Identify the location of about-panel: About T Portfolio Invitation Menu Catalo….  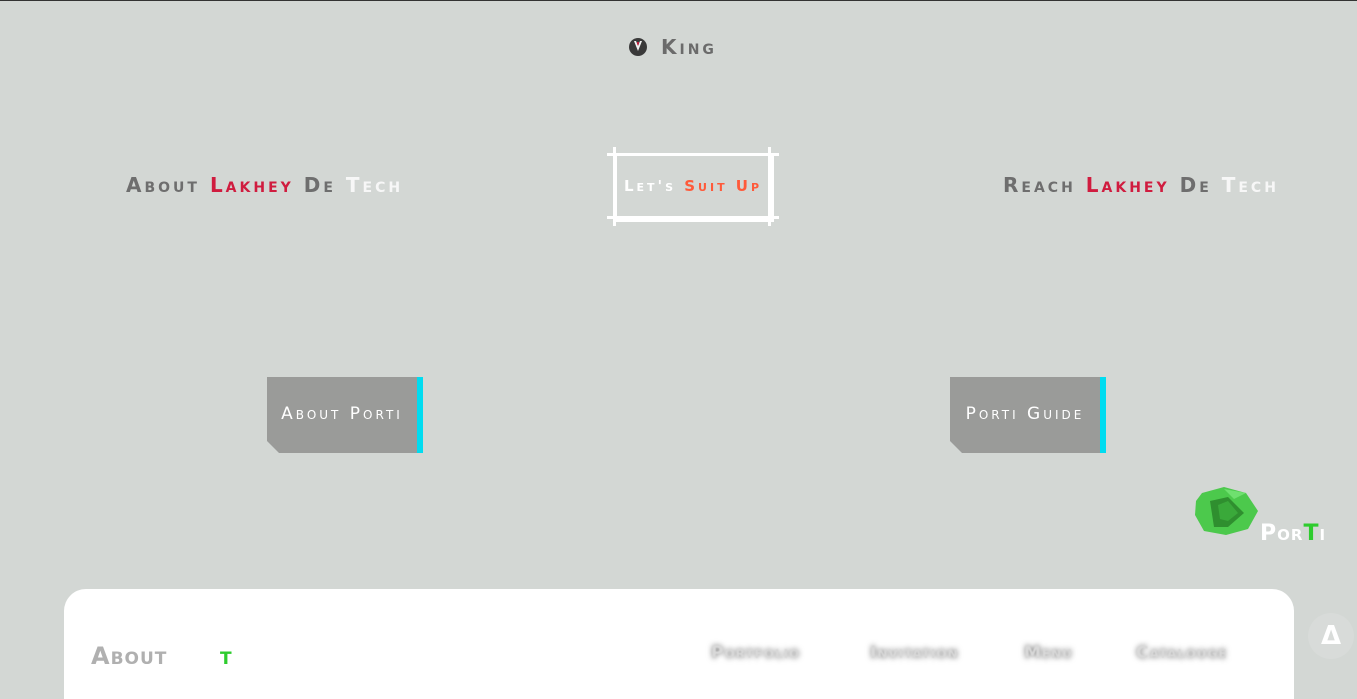
(679, 644).